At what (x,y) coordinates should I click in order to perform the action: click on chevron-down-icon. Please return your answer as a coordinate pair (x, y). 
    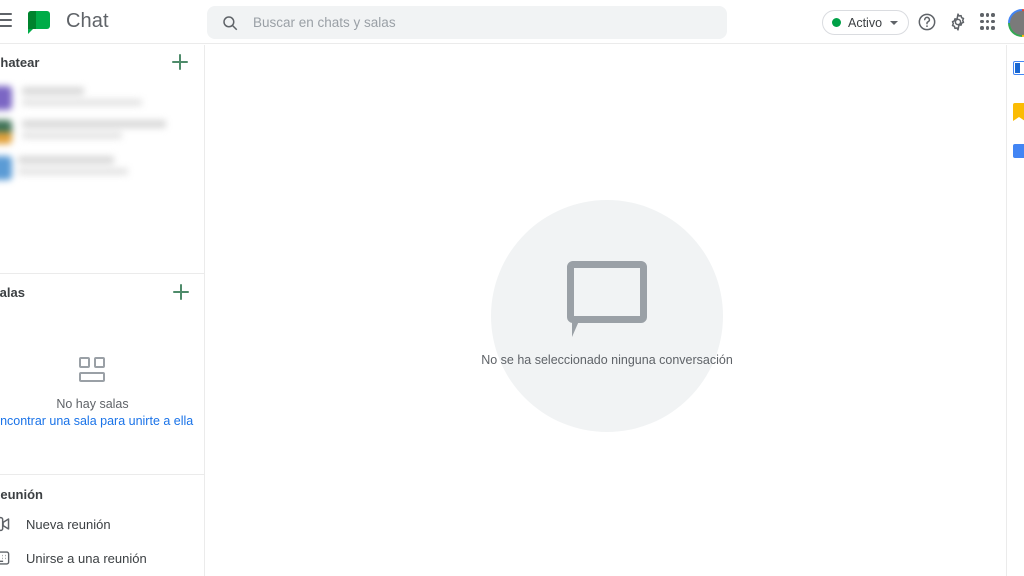
    Looking at the image, I should click on (894, 22).